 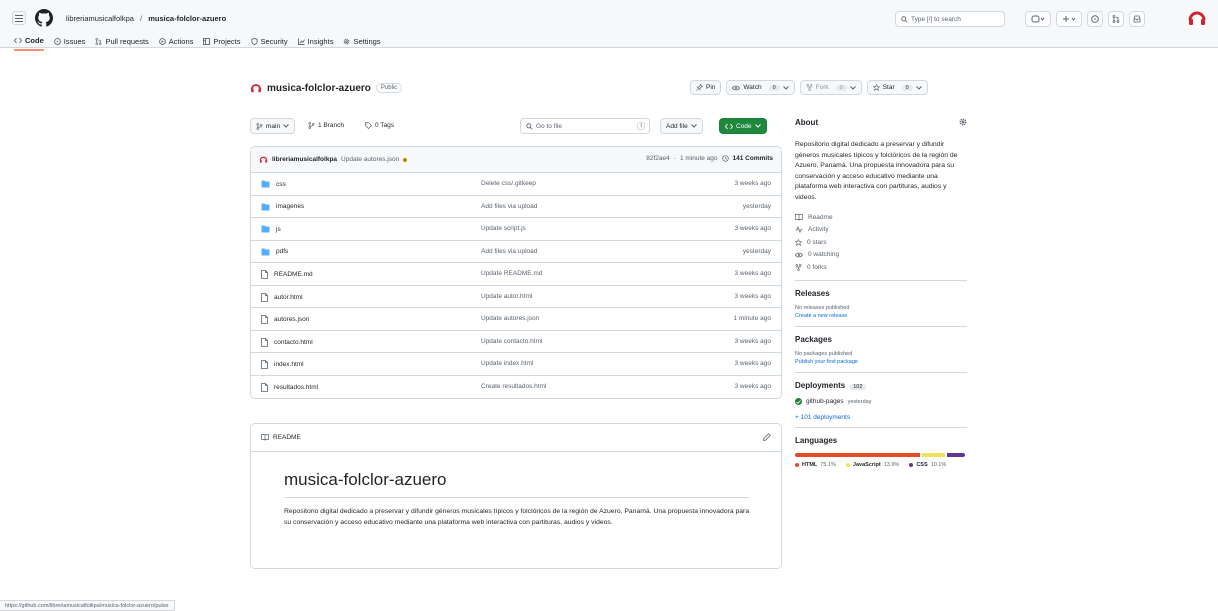 I want to click on activity-link: Activity, so click(x=881, y=230).